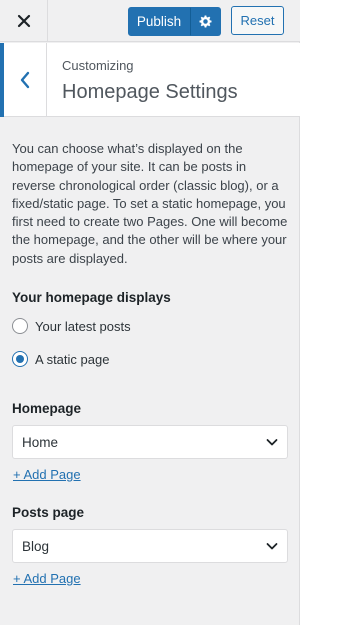 This screenshot has height=625, width=340. What do you see at coordinates (150, 442) in the screenshot?
I see `homepage-select: Home` at bounding box center [150, 442].